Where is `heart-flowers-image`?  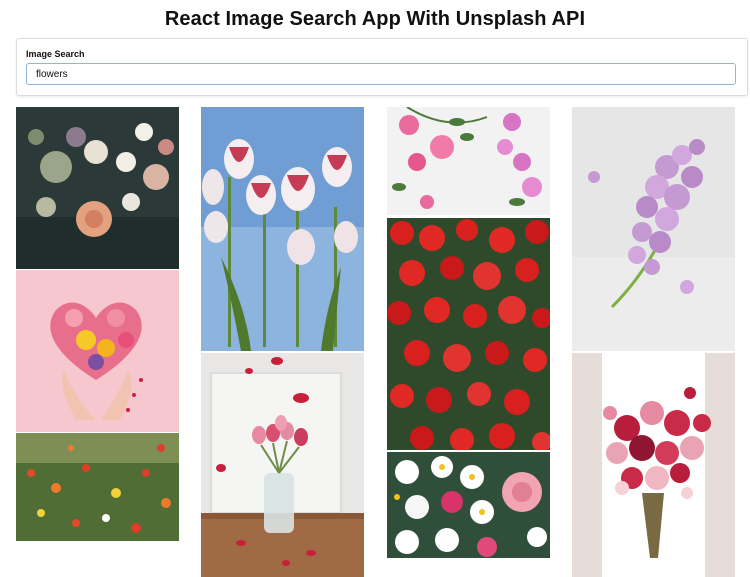 heart-flowers-image is located at coordinates (97, 351).